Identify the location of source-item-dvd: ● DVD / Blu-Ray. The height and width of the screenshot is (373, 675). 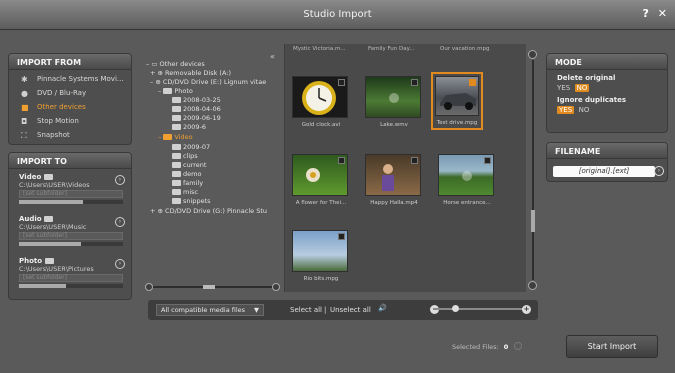
(70, 94).